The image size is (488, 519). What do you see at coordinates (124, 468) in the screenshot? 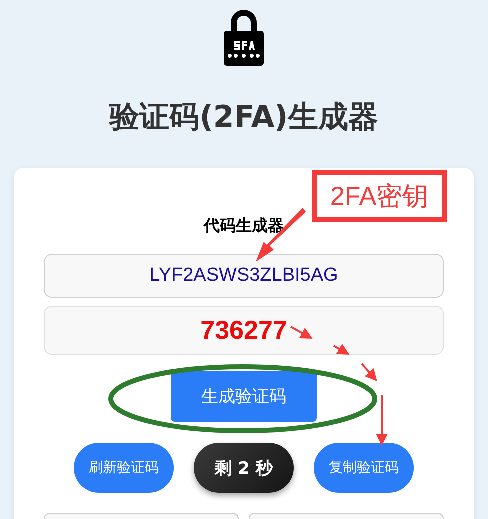
I see `action-button: 刷新验证码` at bounding box center [124, 468].